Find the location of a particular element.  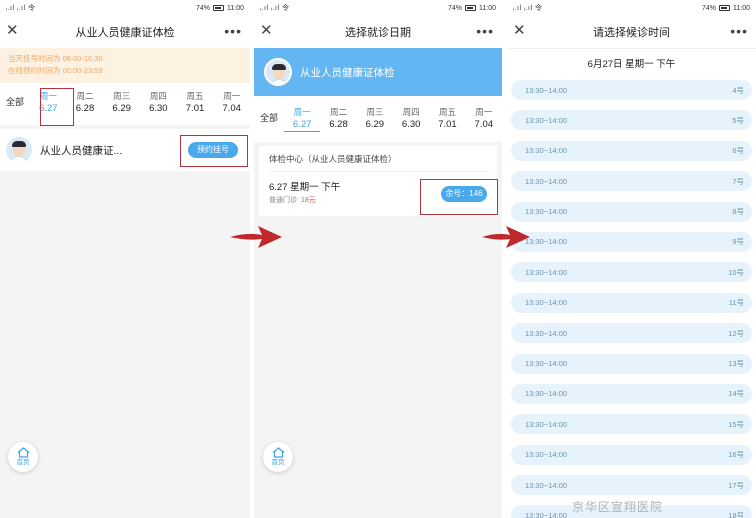

time-slot: 13:30~14:00 11号 is located at coordinates (631, 302).